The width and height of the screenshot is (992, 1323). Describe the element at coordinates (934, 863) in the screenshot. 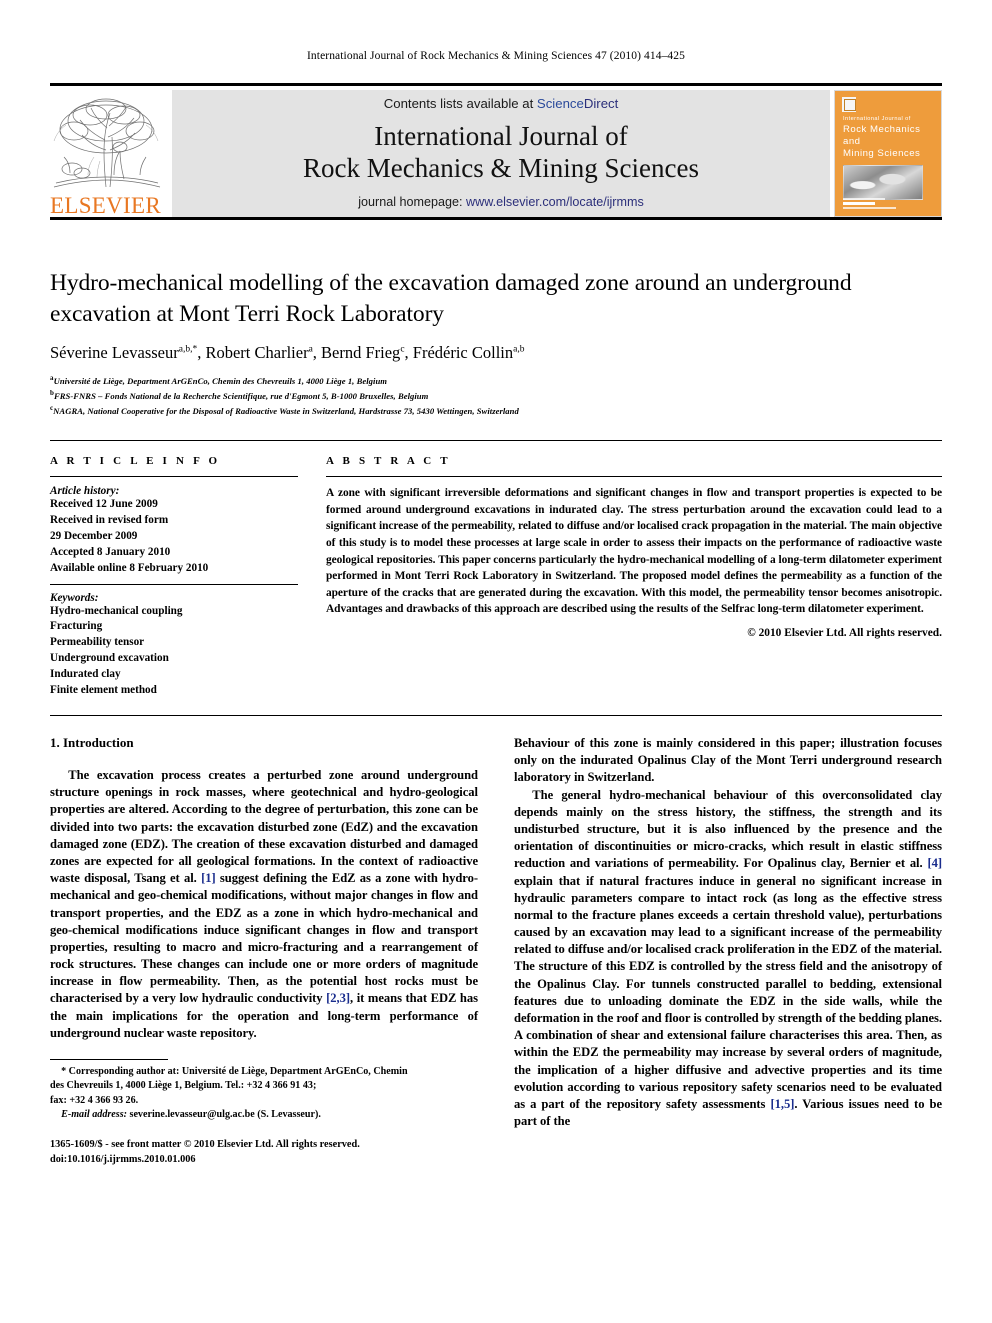

I see `citation-reference: [4]` at that location.